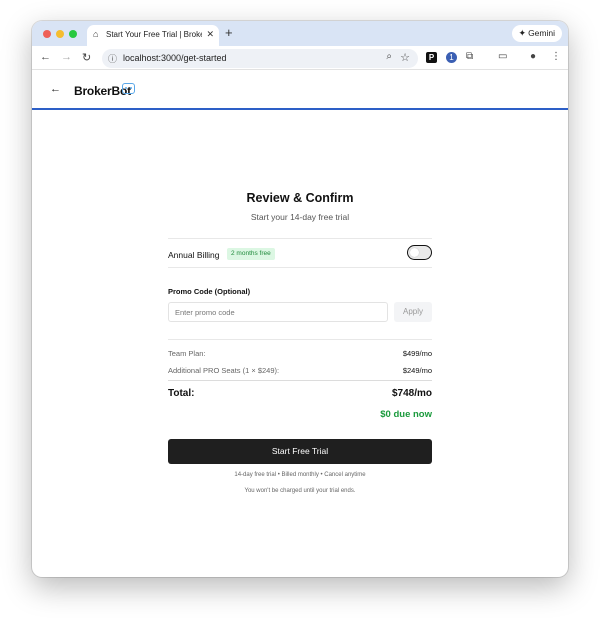 The image size is (600, 618). I want to click on extensions-puzzle-icon: ⧉, so click(469, 56).